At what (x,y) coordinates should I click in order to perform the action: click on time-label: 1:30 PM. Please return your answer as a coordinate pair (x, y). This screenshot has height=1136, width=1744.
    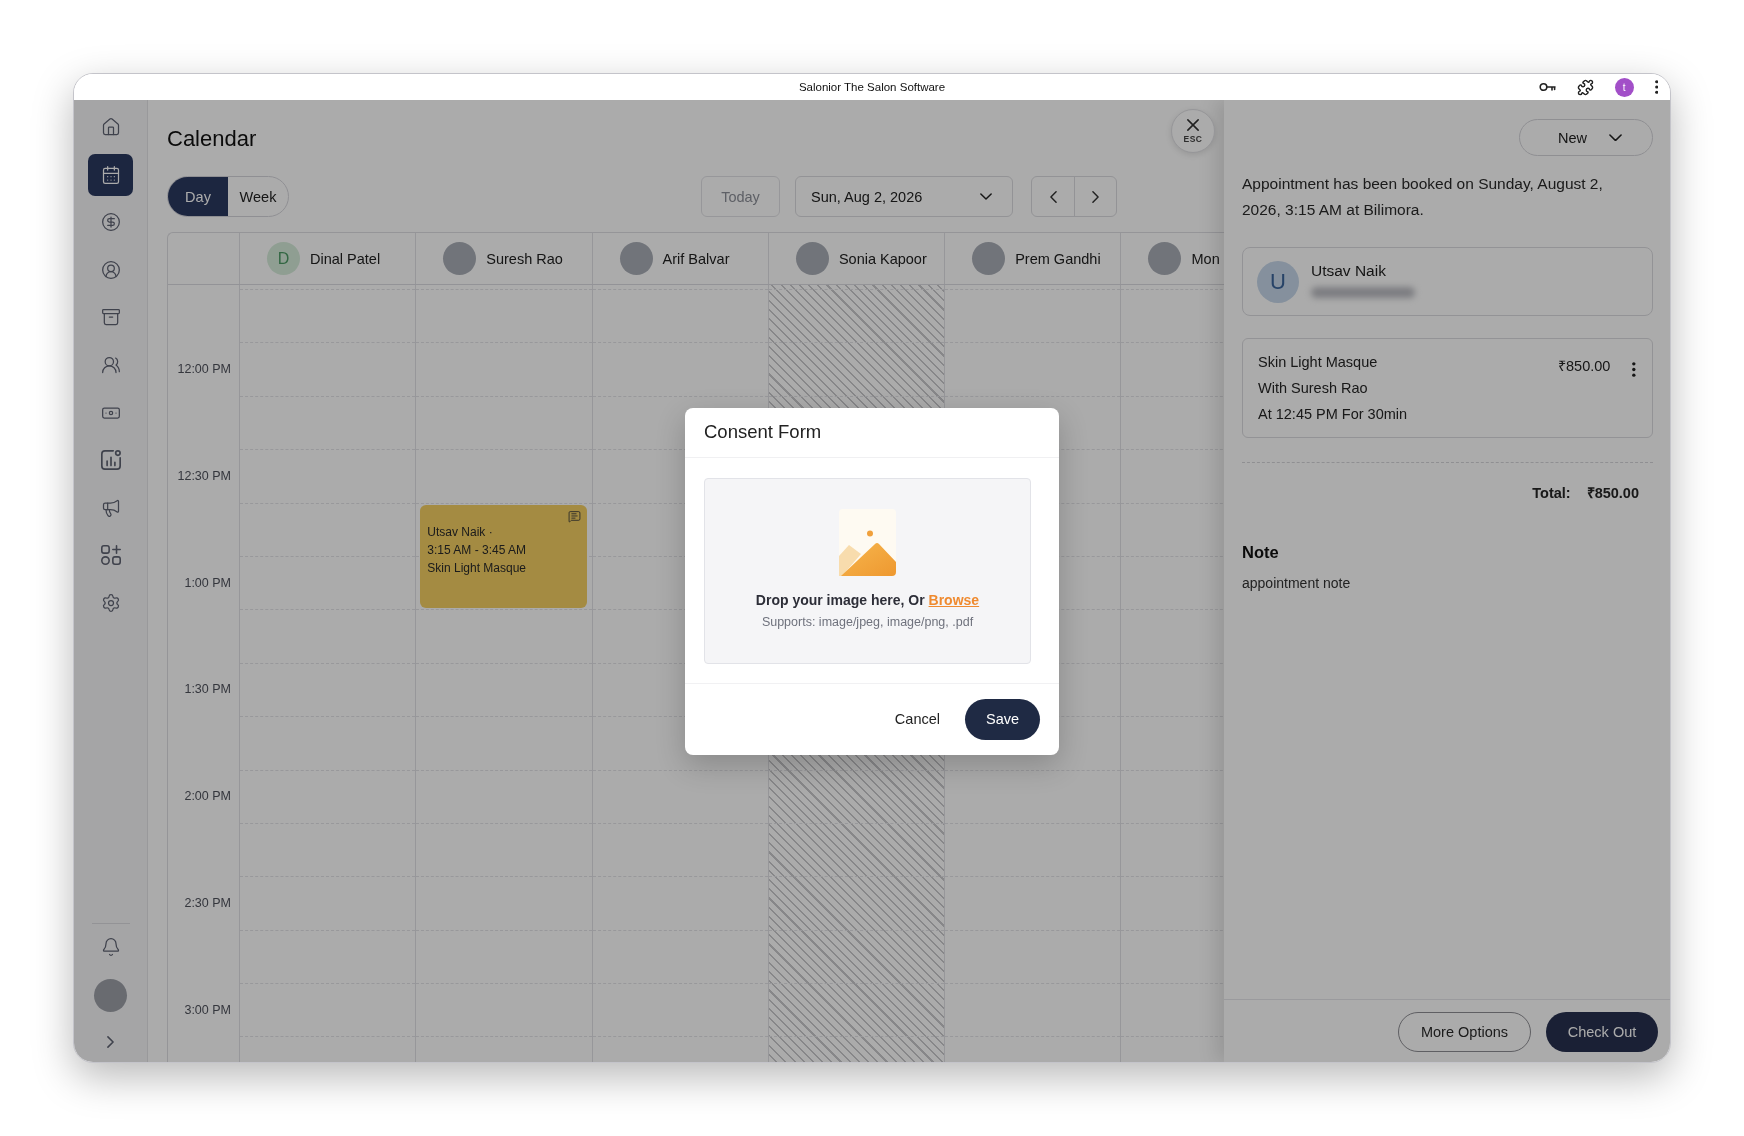
    Looking at the image, I should click on (207, 689).